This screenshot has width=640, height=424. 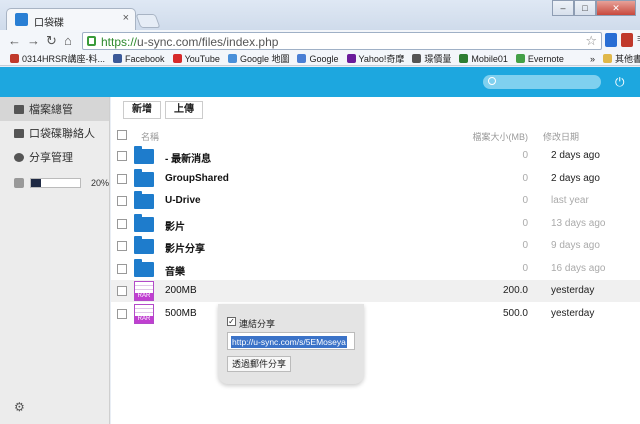 I want to click on file-name: 影片分享, so click(x=185, y=247).